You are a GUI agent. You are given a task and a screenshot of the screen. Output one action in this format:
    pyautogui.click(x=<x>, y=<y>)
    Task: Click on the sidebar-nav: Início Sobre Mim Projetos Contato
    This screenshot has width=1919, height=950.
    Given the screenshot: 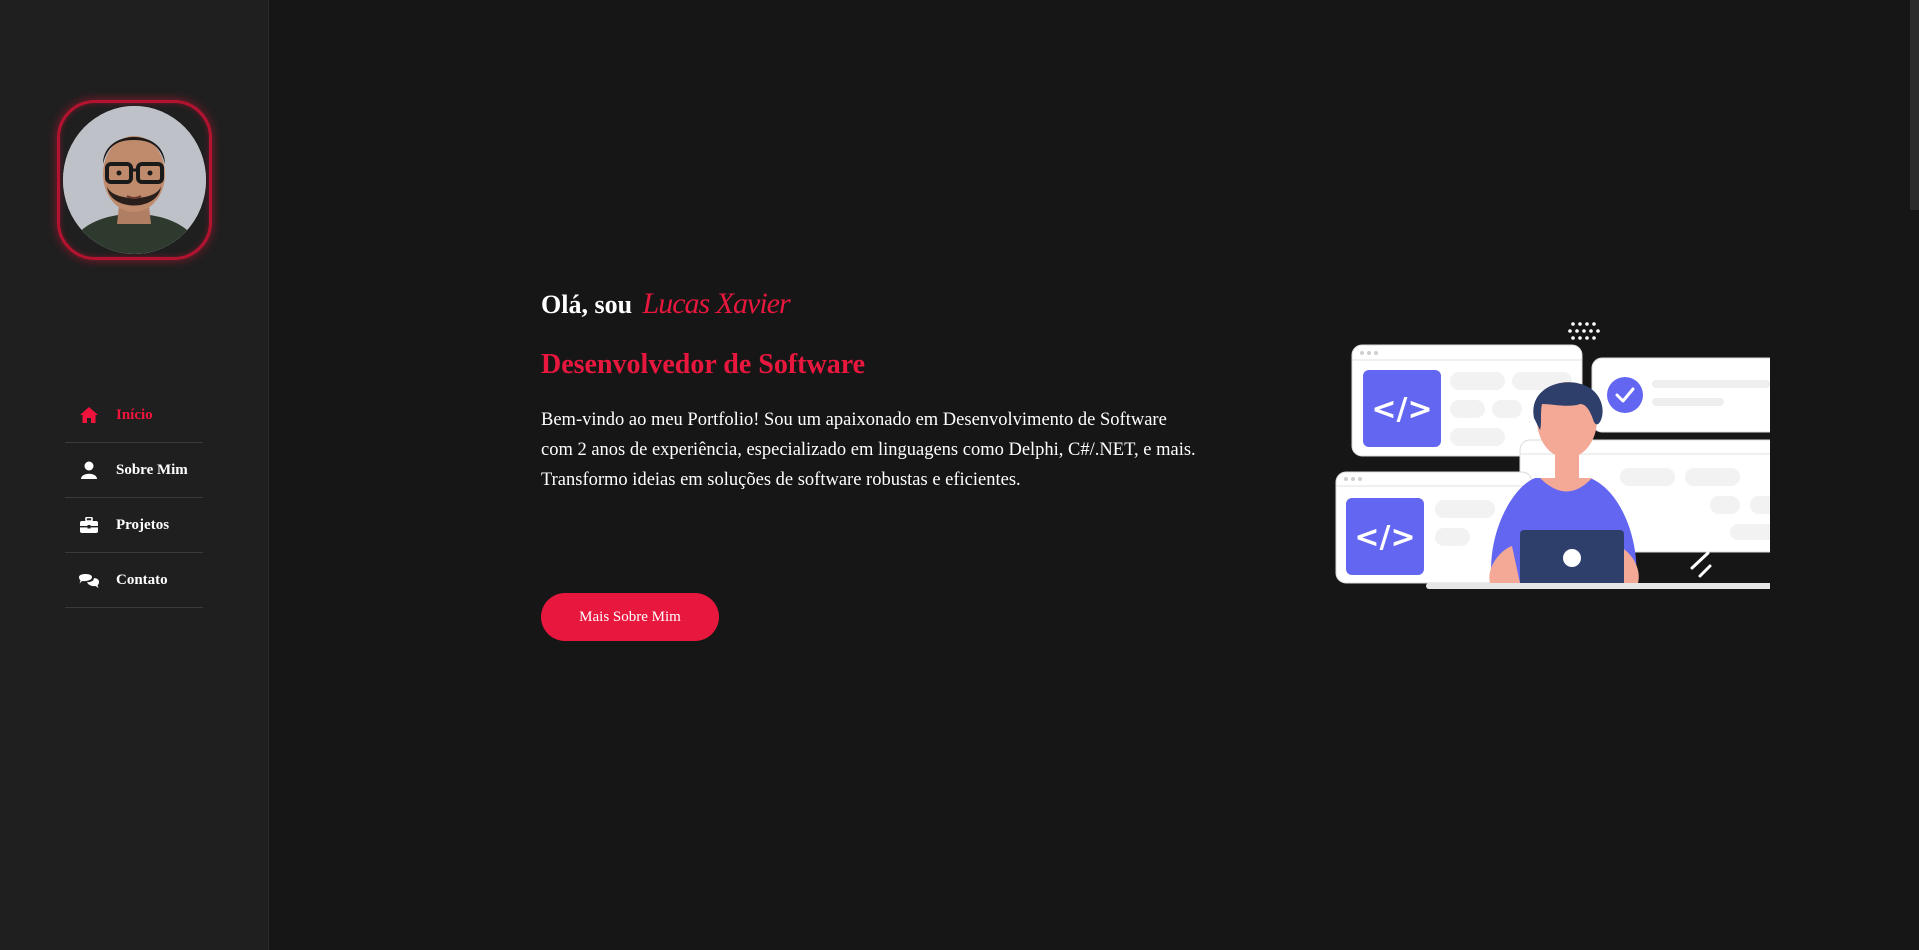 What is the action you would take?
    pyautogui.click(x=134, y=498)
    